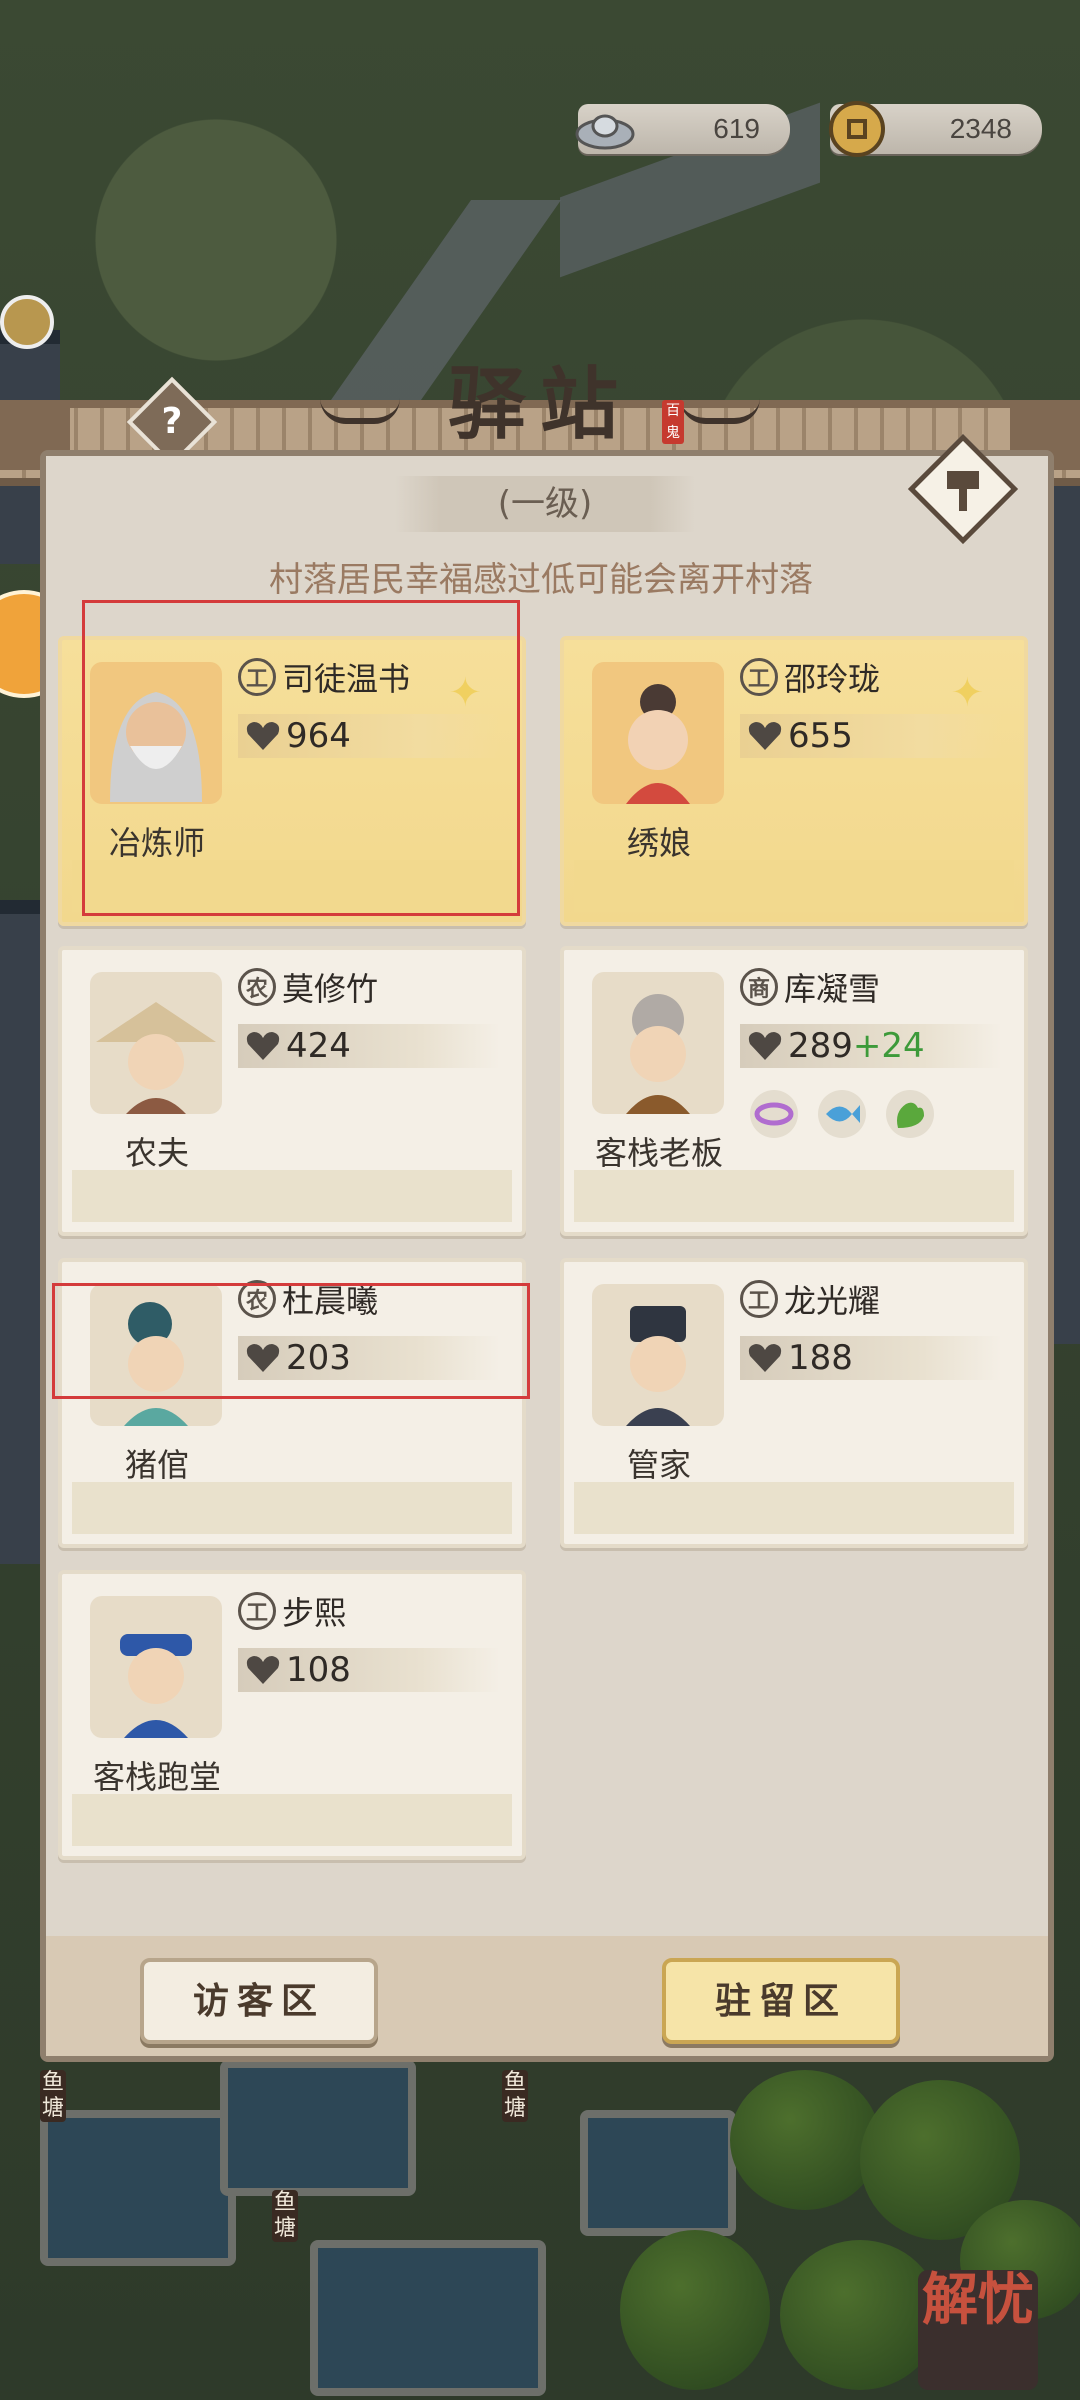 The image size is (1080, 2400). What do you see at coordinates (980, 128) in the screenshot?
I see `copper-amount: 2348` at bounding box center [980, 128].